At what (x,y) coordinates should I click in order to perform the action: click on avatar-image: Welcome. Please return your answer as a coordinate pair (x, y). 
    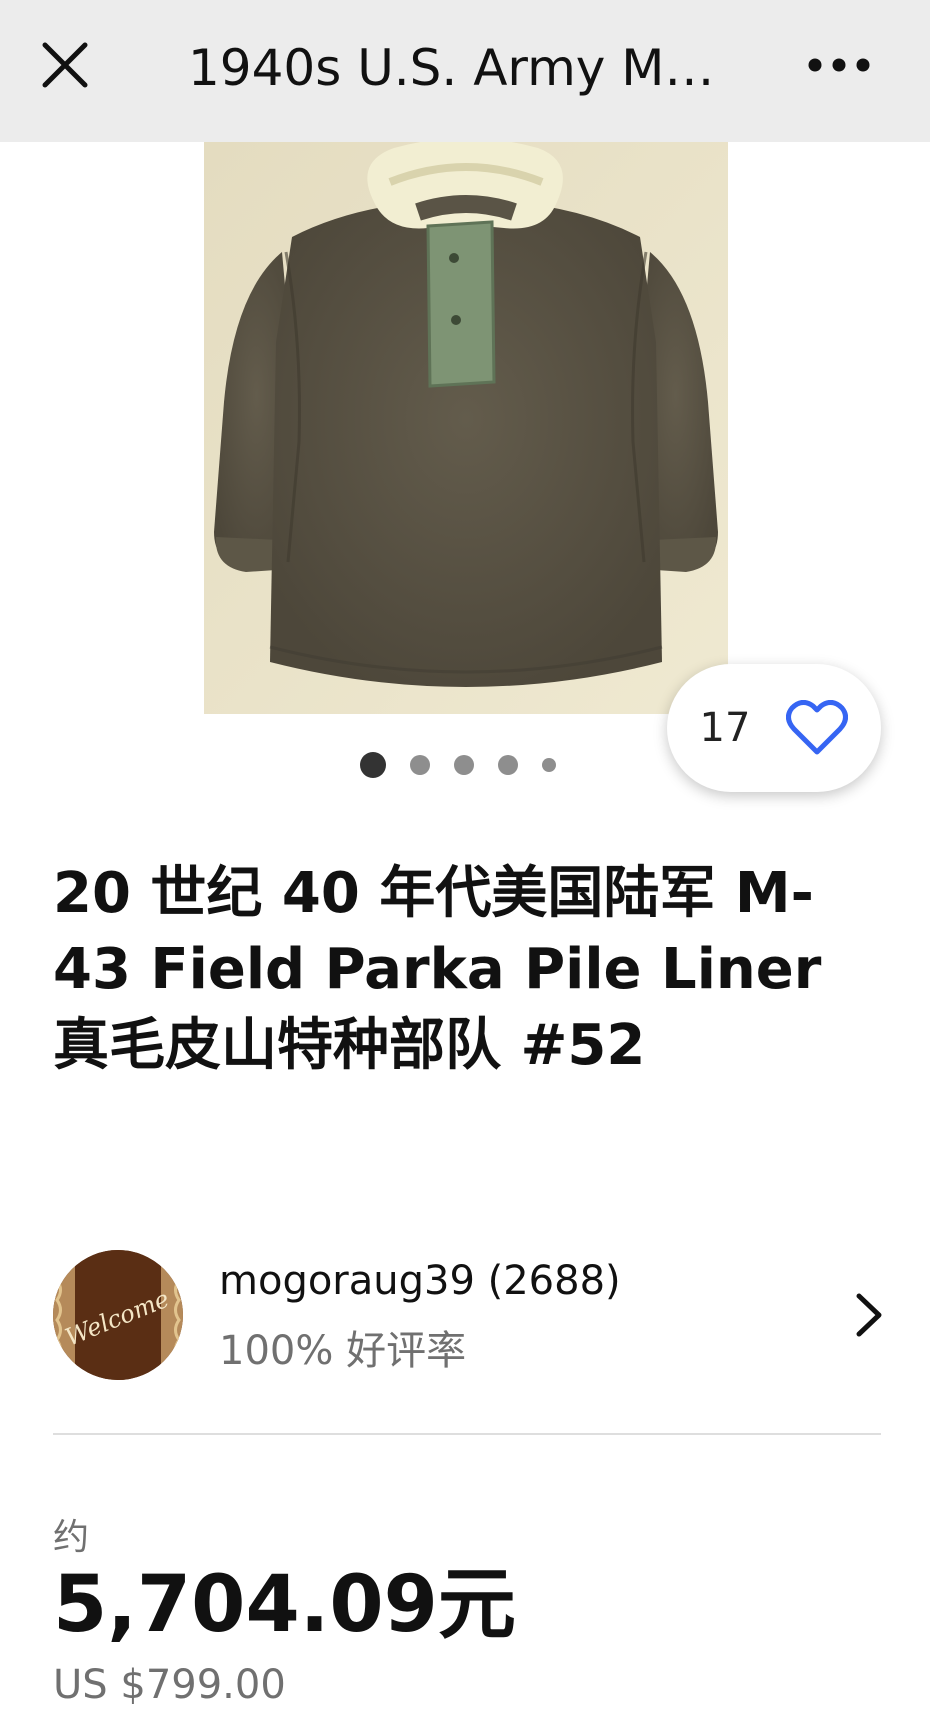
    Looking at the image, I should click on (118, 1315).